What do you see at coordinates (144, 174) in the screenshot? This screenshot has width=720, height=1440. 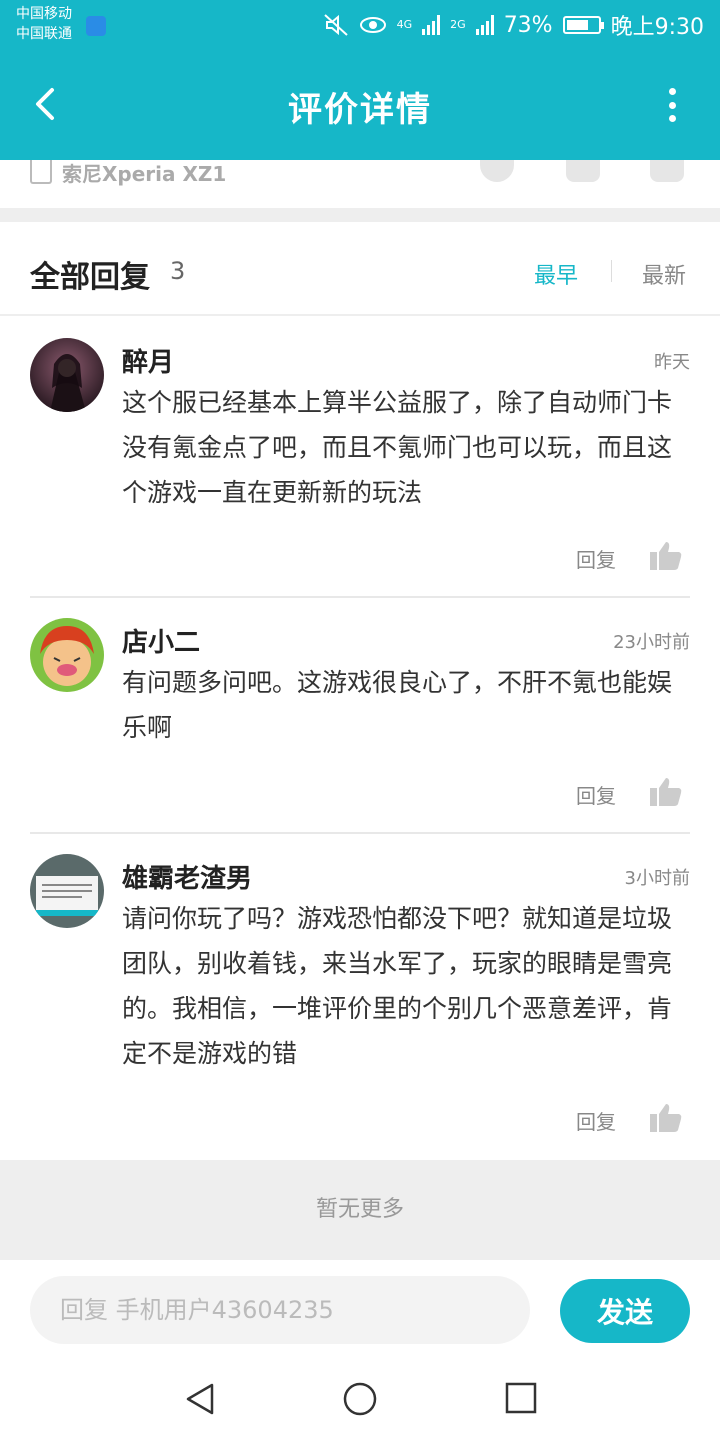 I see `device-name: 索尼Xperia XZ1` at bounding box center [144, 174].